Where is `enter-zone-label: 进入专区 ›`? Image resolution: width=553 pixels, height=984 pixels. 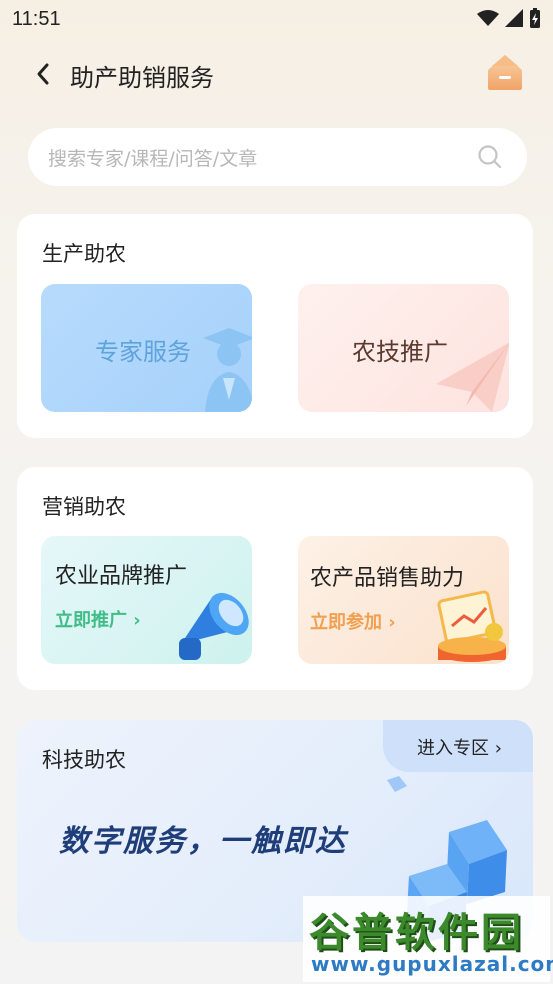 enter-zone-label: 进入专区 › is located at coordinates (459, 748).